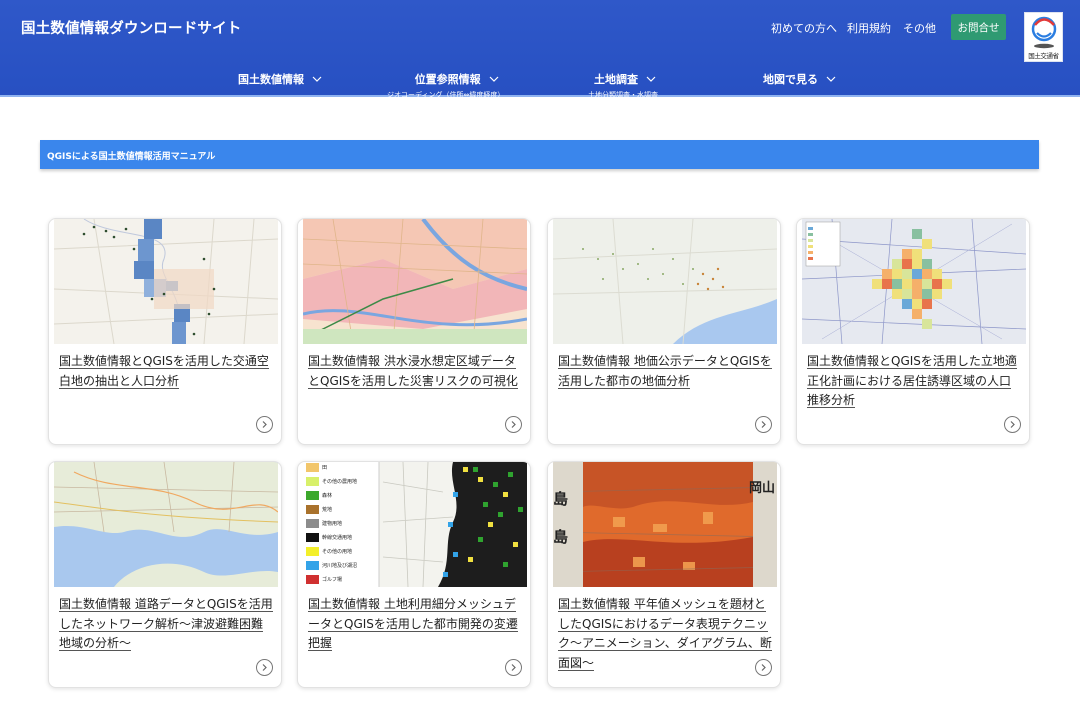 Image resolution: width=1080 pixels, height=706 pixels. I want to click on nav-sub: ジオコーディング（住所⇔緯度経度）, so click(446, 95).